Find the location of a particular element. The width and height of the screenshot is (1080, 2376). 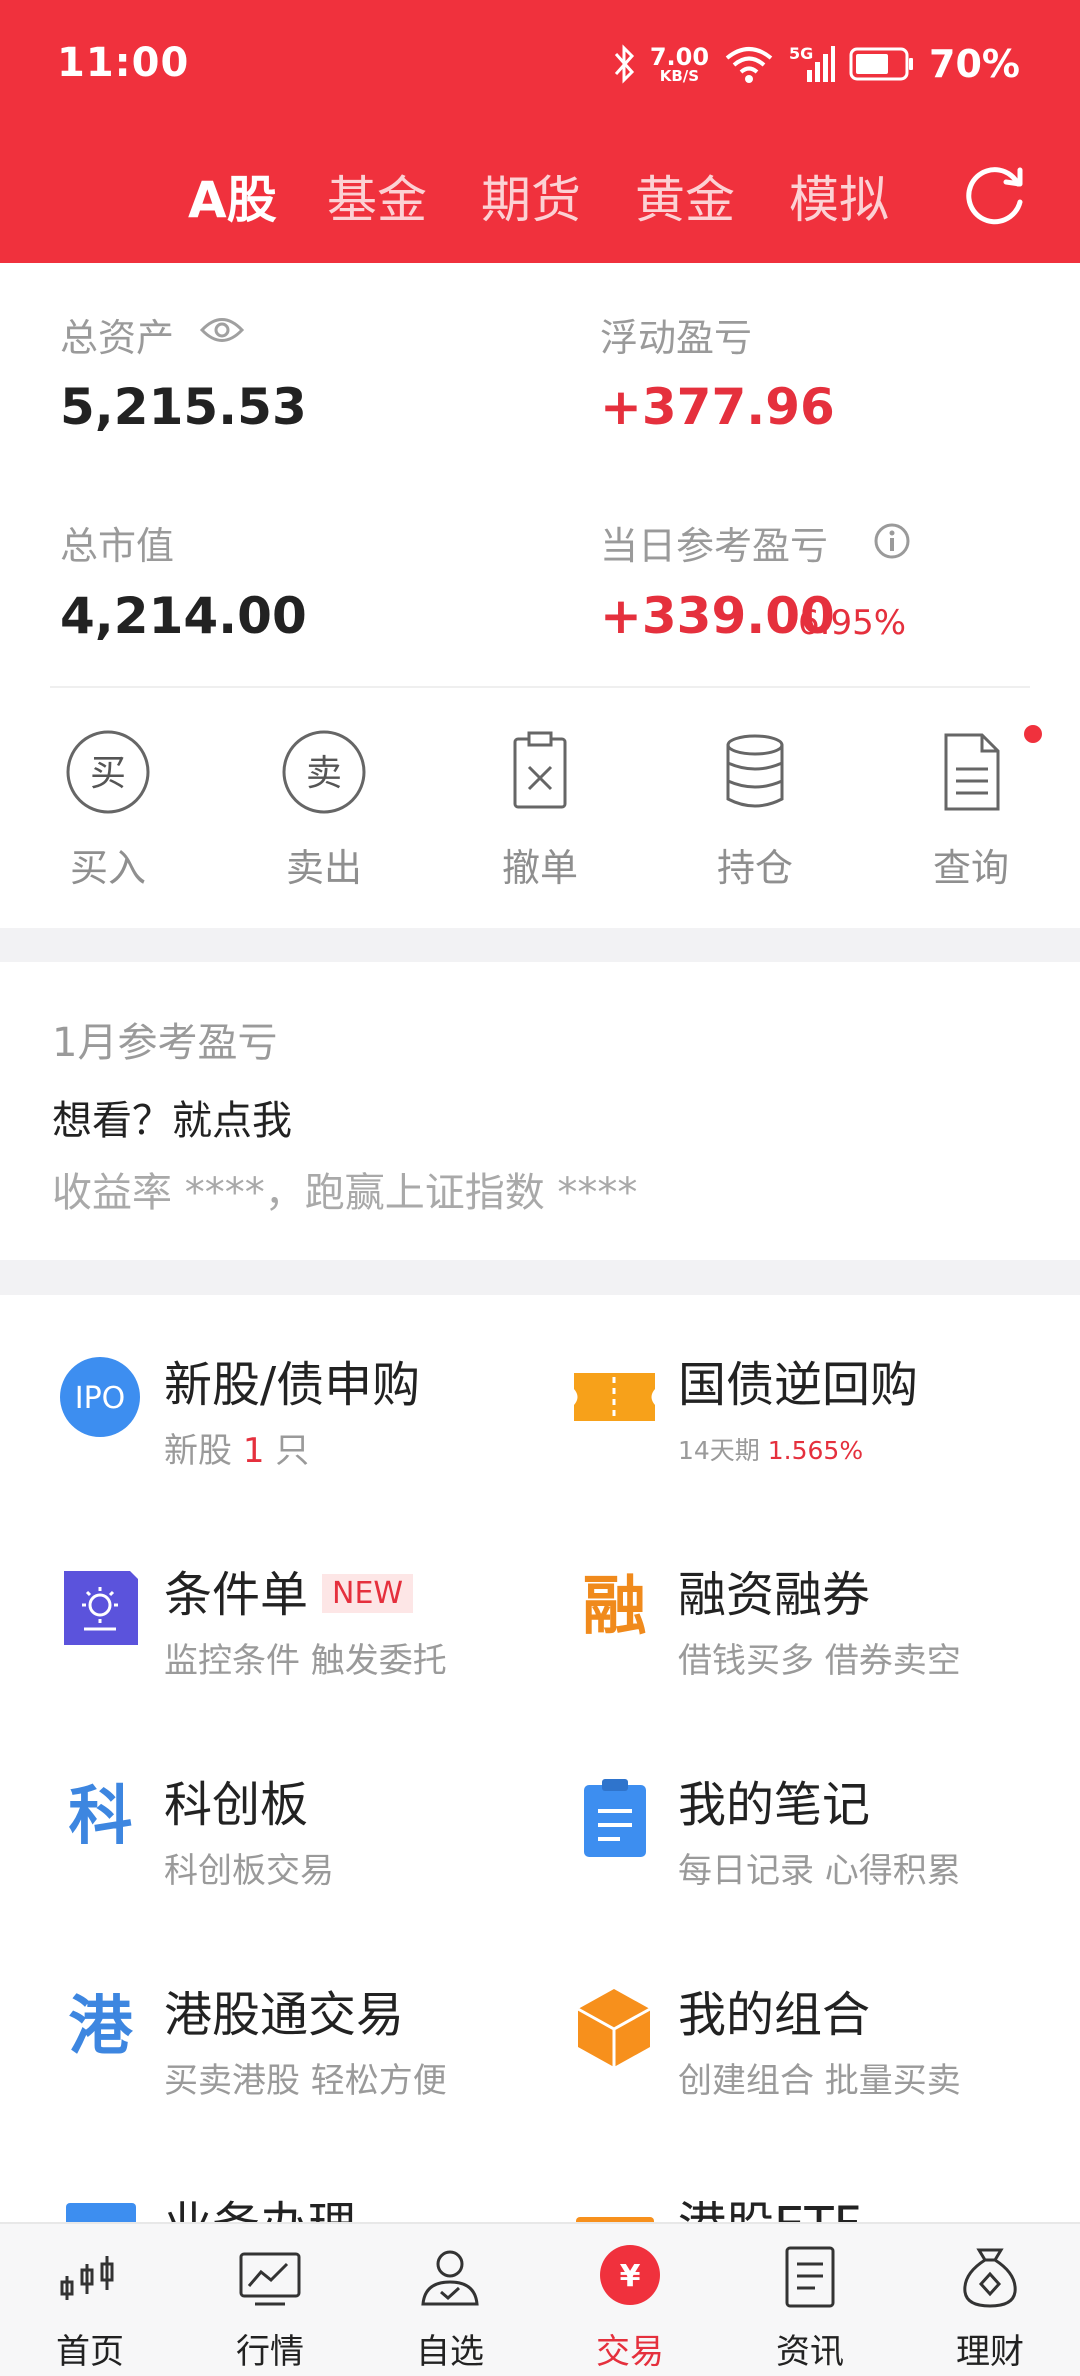

ticket-icon is located at coordinates (614, 1397).